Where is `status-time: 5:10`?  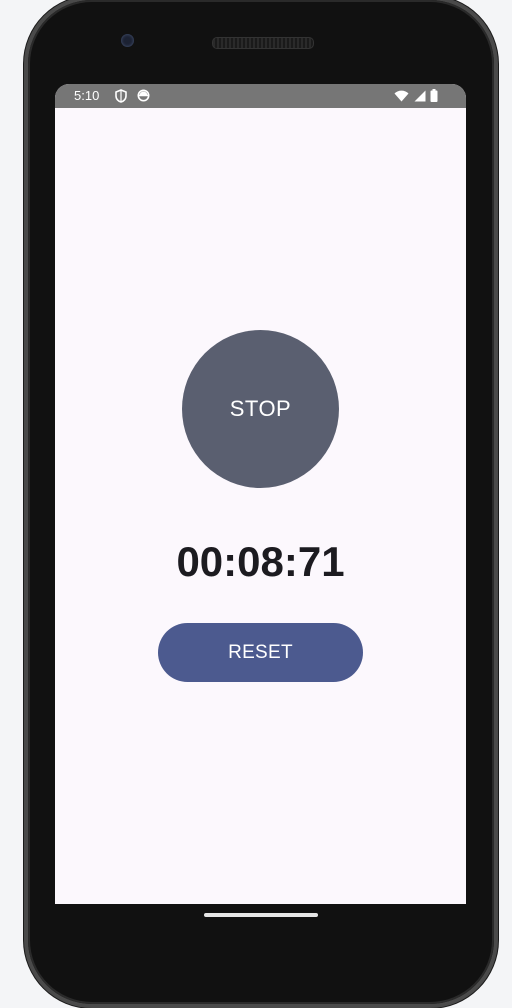 status-time: 5:10 is located at coordinates (87, 95).